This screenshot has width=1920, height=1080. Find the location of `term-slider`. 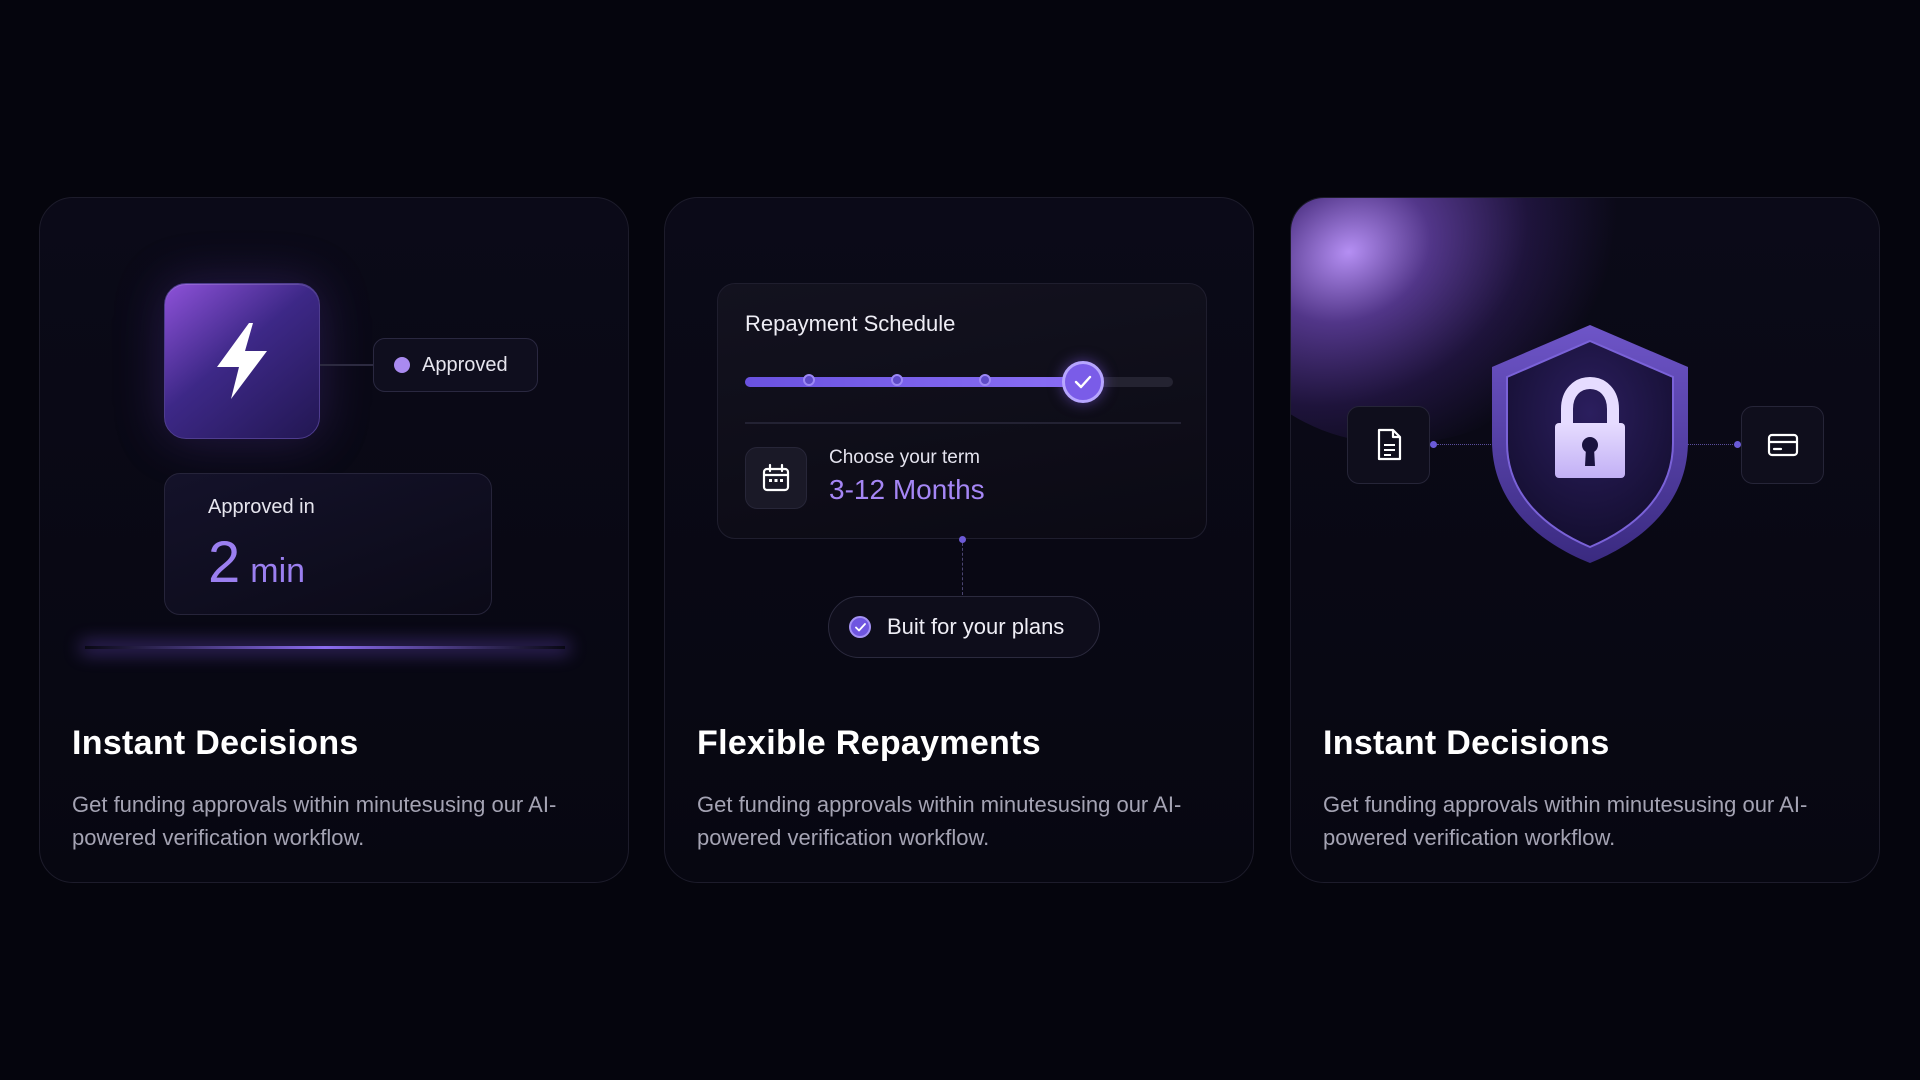

term-slider is located at coordinates (959, 382).